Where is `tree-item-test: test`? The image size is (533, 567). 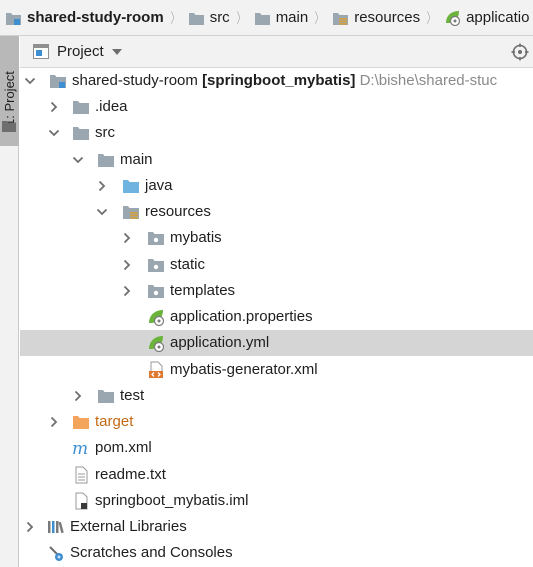 tree-item-test: test is located at coordinates (276, 396).